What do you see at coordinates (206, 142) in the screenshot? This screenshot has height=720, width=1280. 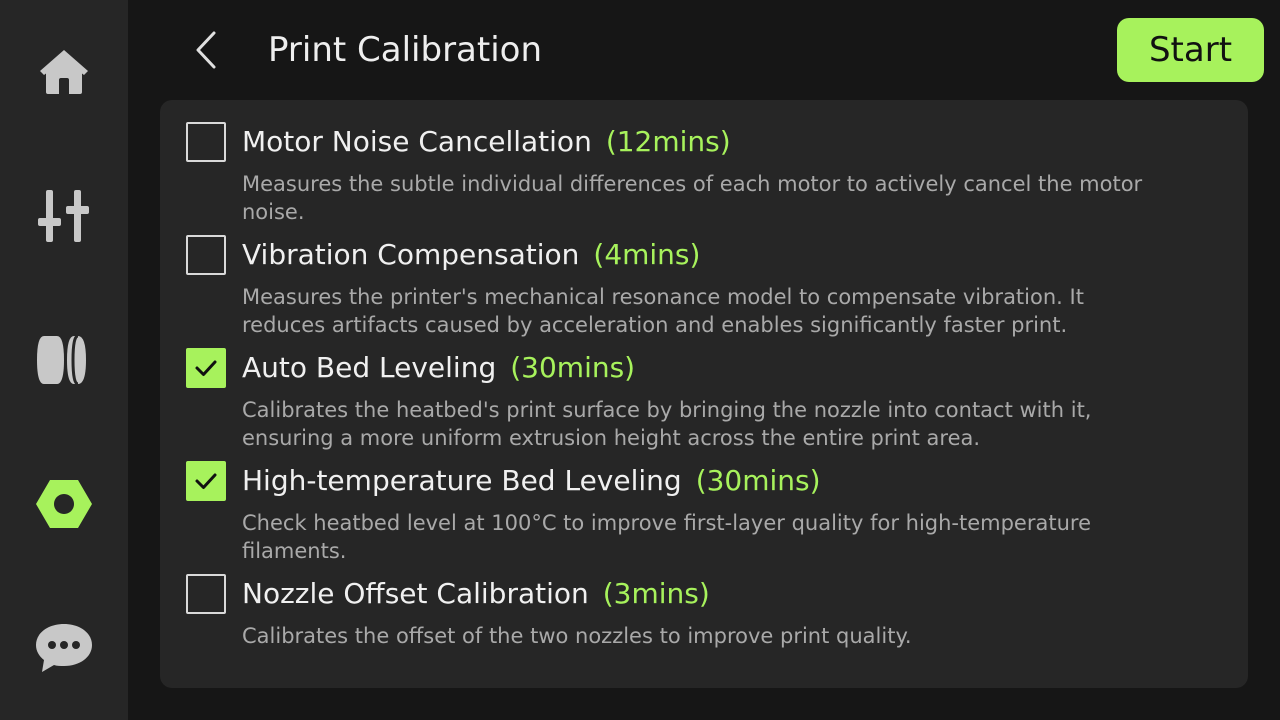 I see `checkbox-motor-noise` at bounding box center [206, 142].